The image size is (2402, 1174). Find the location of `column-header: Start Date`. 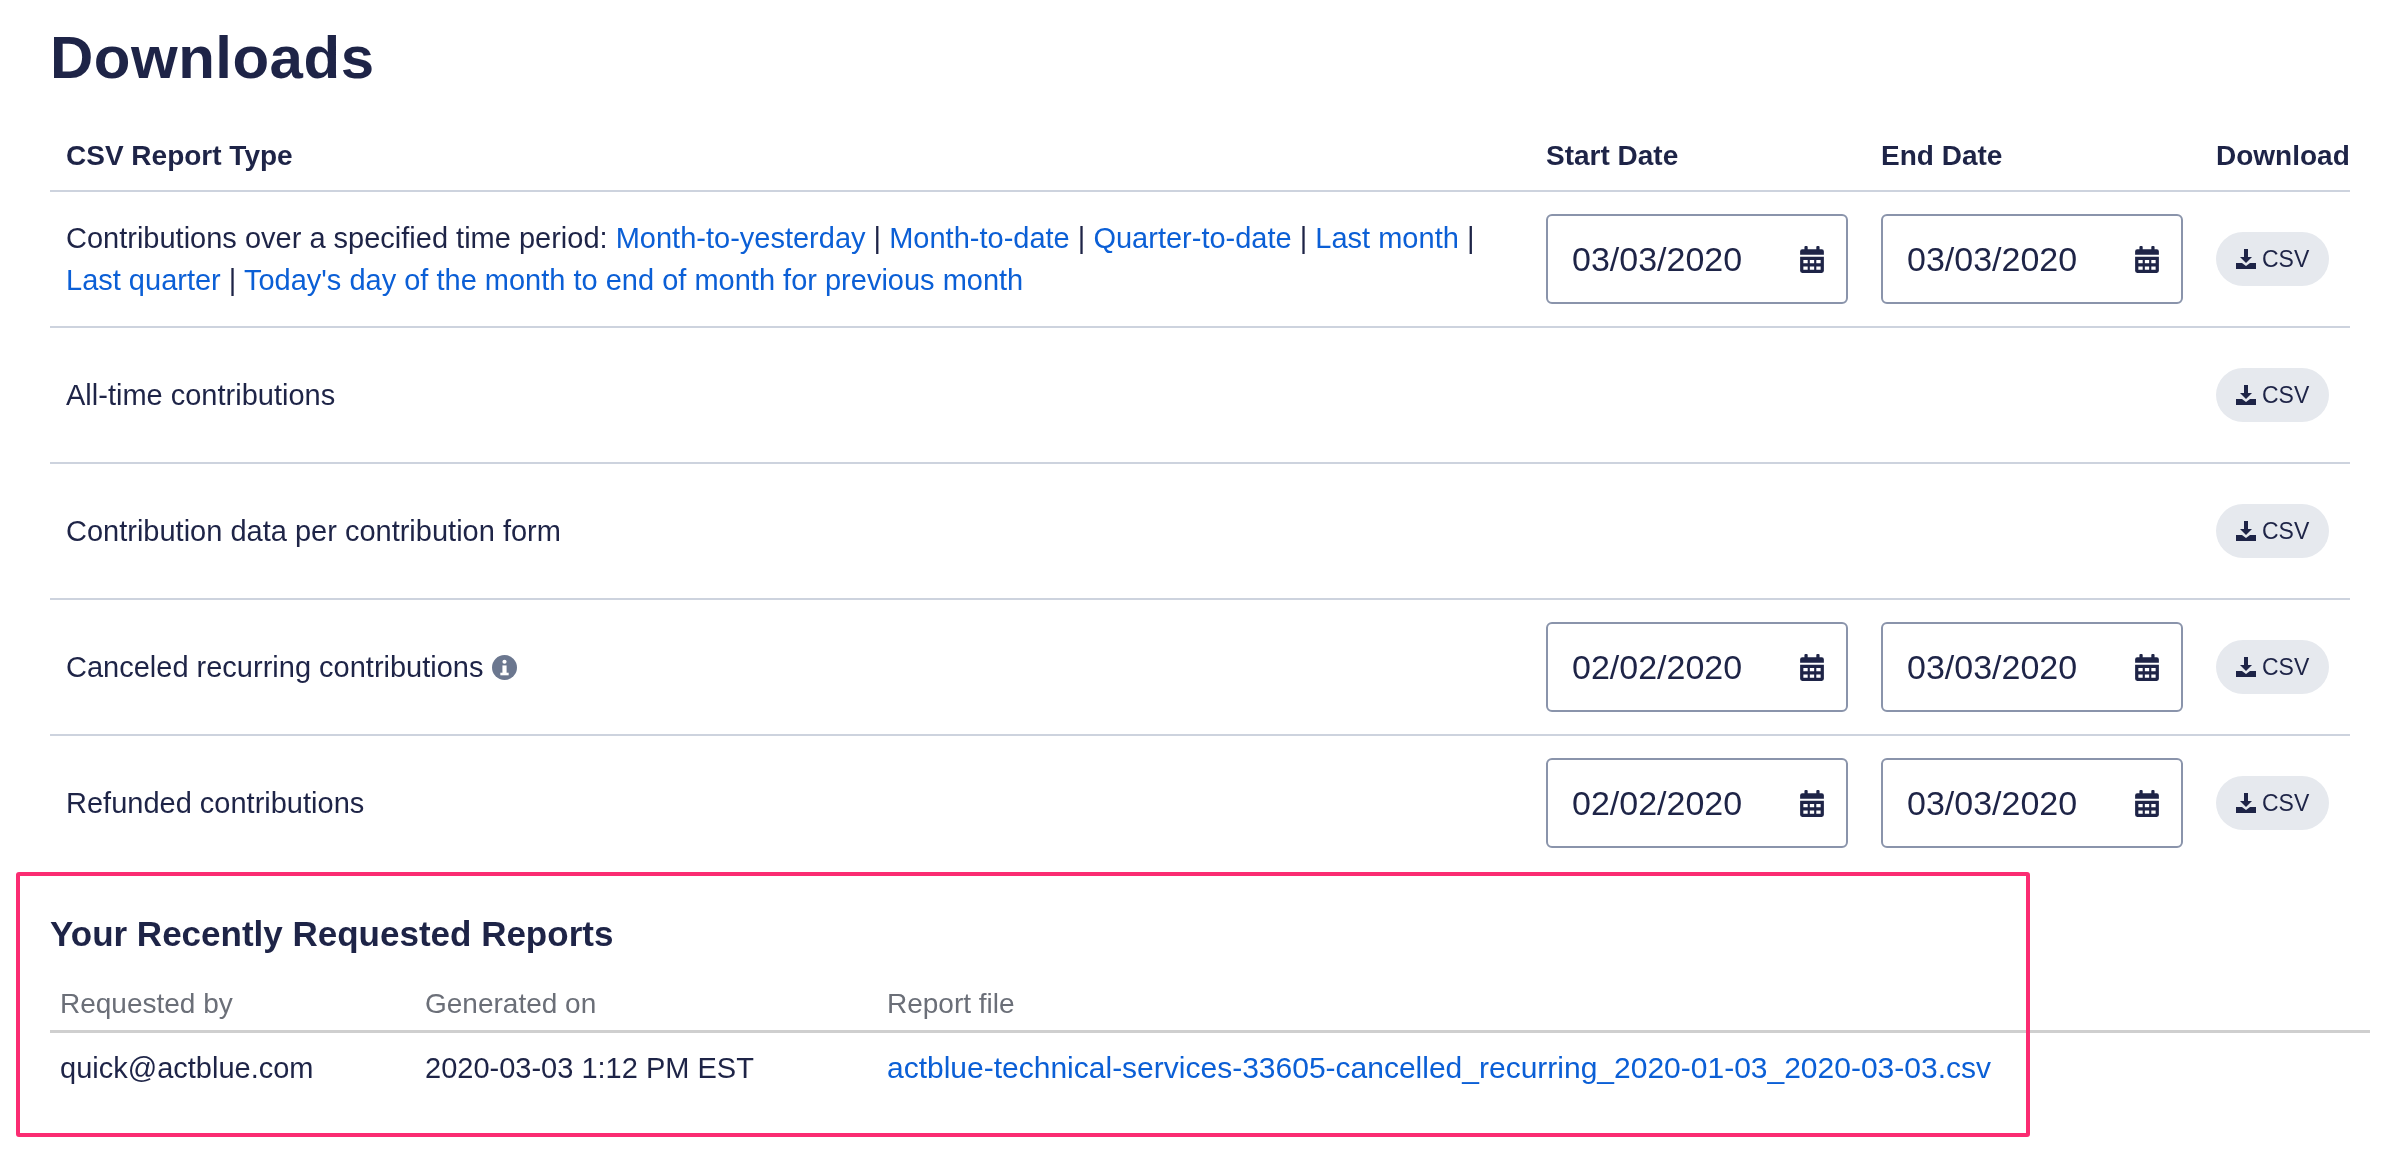

column-header: Start Date is located at coordinates (1697, 157).